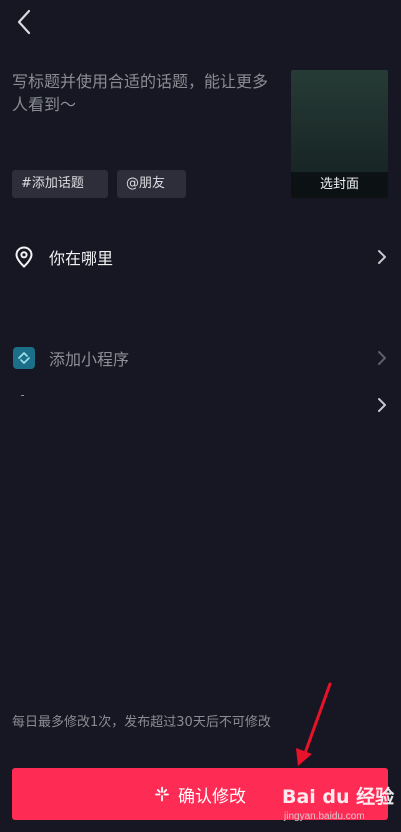 Image resolution: width=401 pixels, height=832 pixels. I want to click on baidu-watermark: Bai du 经验 jingyan.baidu.com, so click(340, 805).